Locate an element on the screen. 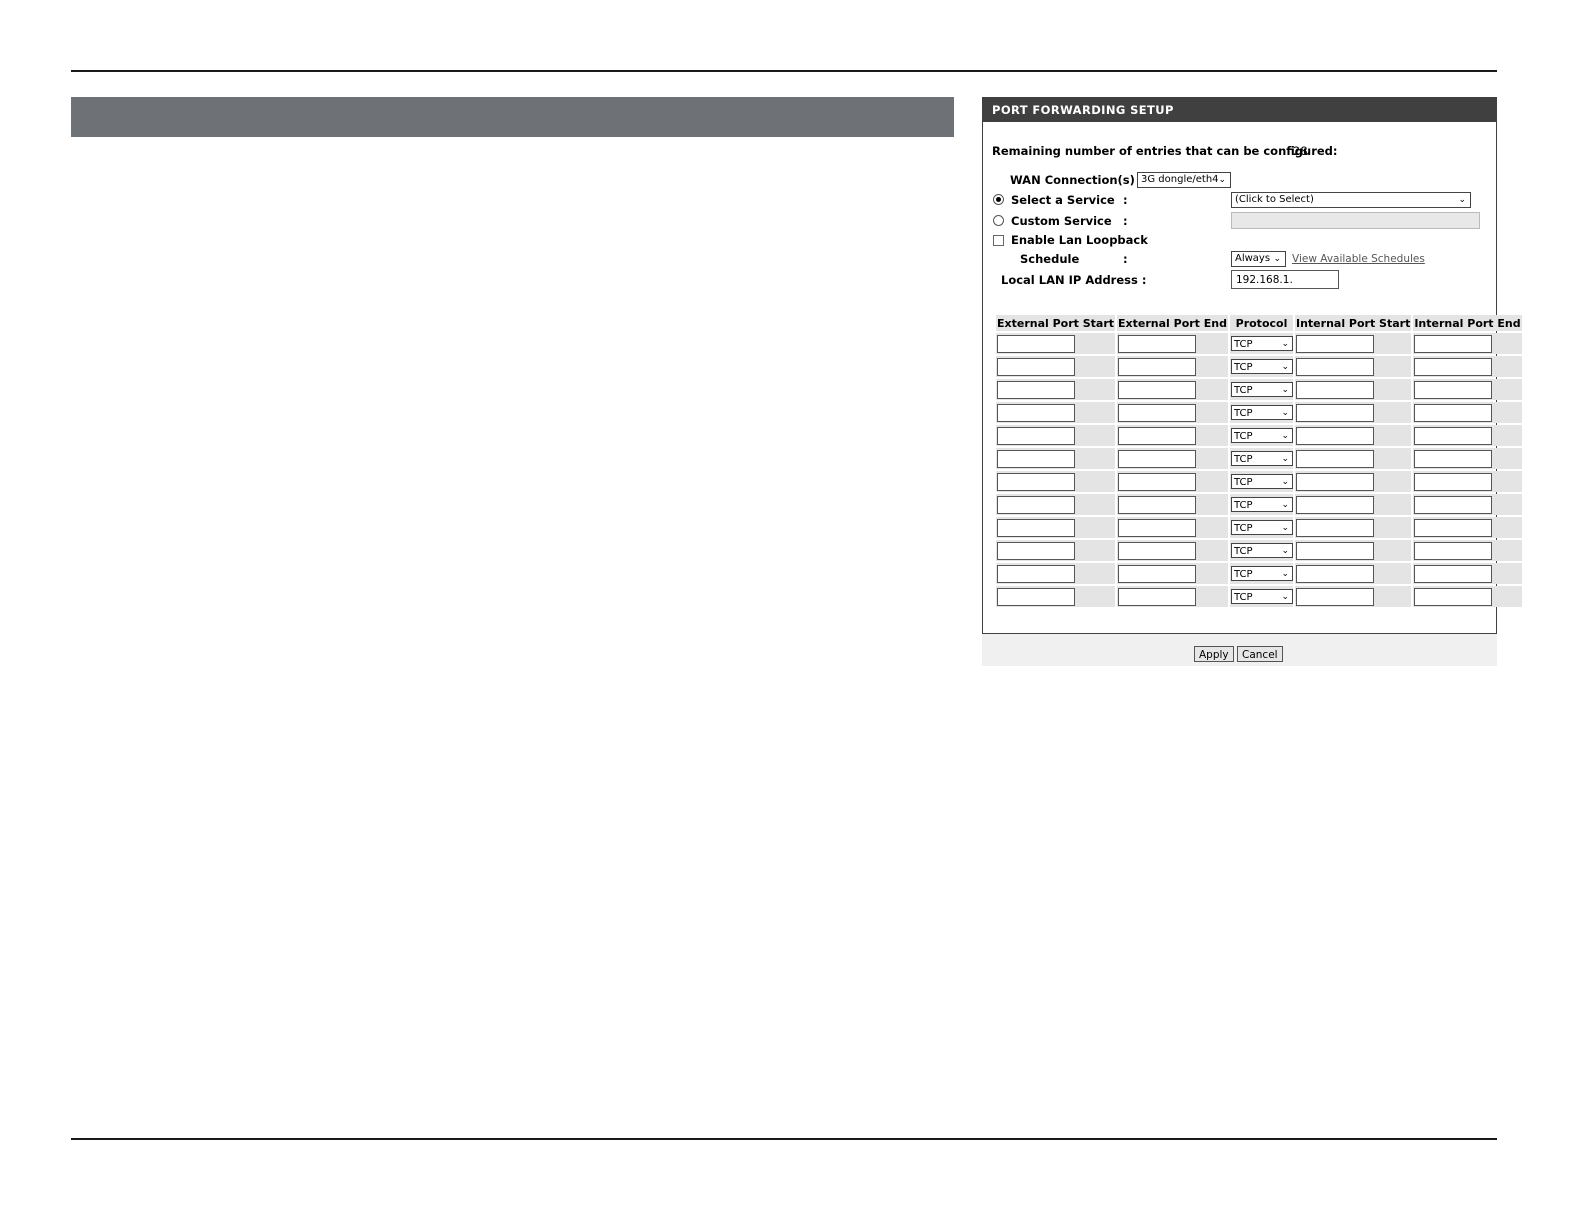  view-schedules-link: View Available Schedules is located at coordinates (1358, 259).